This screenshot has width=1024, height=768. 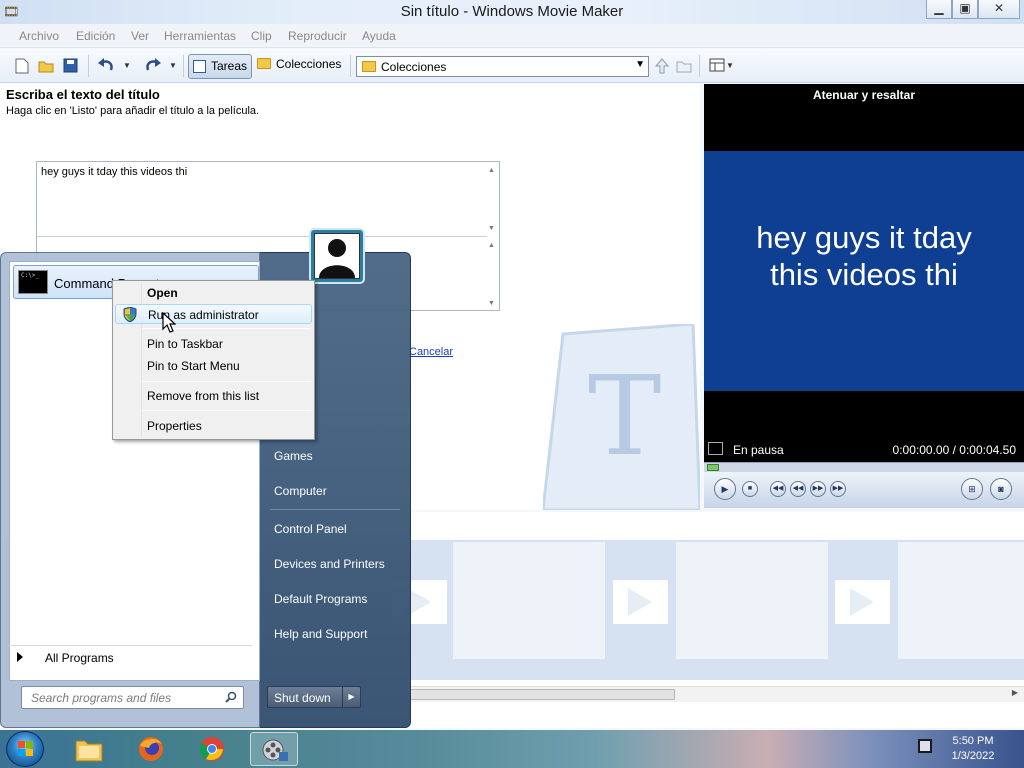 I want to click on start-default-programs: Default Programs, so click(x=320, y=599).